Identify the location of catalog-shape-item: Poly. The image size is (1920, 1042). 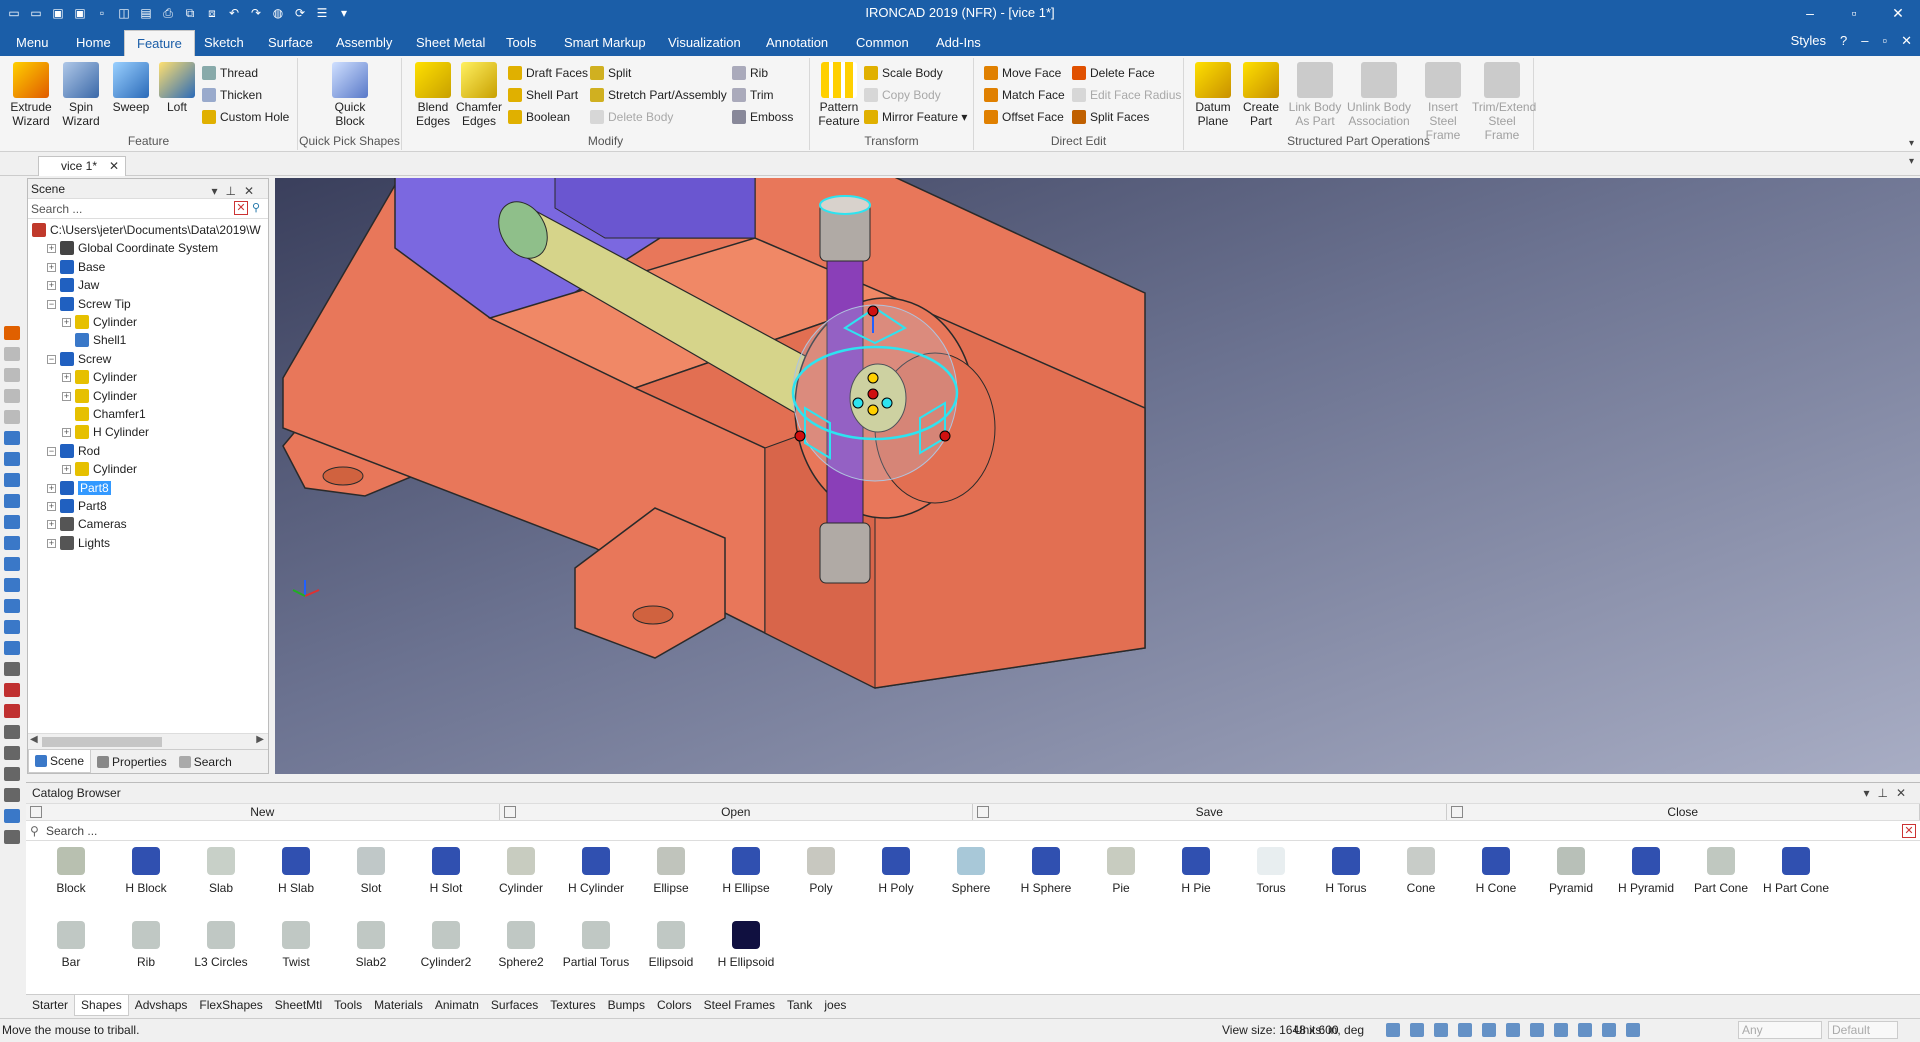
(821, 871).